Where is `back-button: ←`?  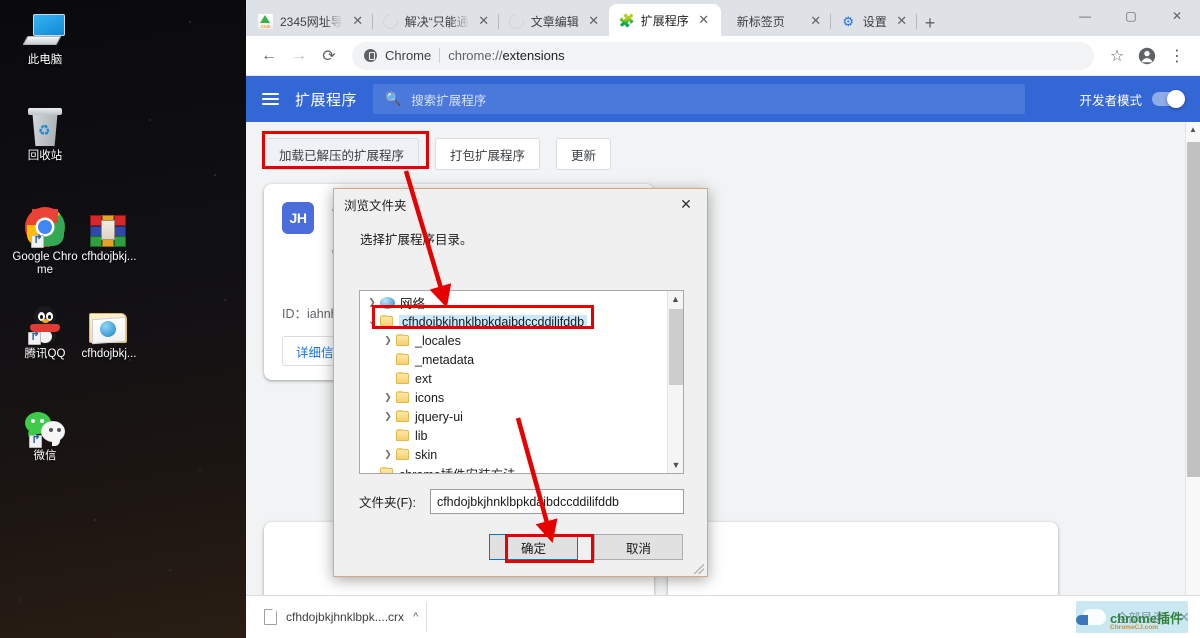 back-button: ← is located at coordinates (269, 56).